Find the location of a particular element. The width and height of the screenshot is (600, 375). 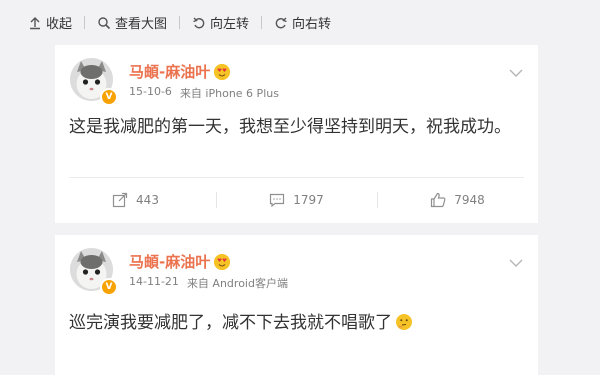

post-meta: 14-11-21 来自 Android客户端 is located at coordinates (208, 283).